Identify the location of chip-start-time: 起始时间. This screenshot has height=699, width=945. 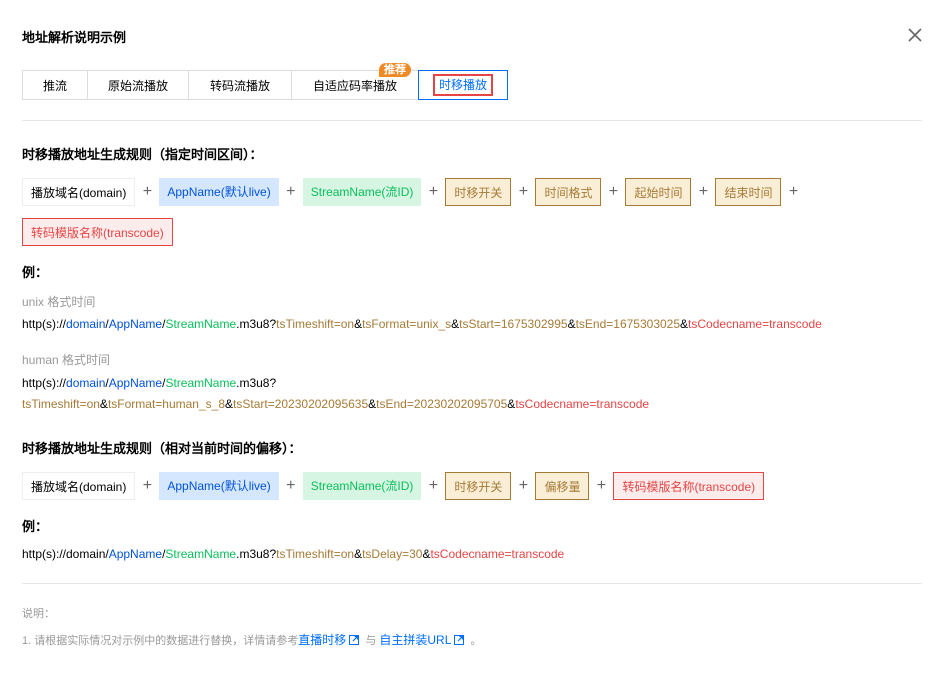
(658, 192).